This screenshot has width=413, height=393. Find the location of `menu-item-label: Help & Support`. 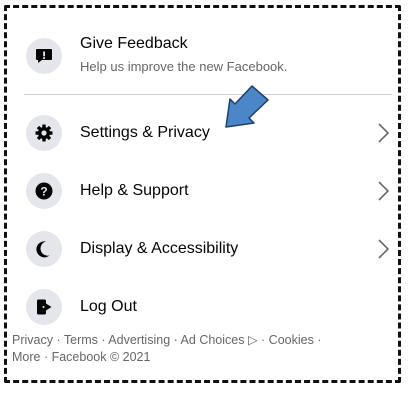

menu-item-label: Help & Support is located at coordinates (134, 190).